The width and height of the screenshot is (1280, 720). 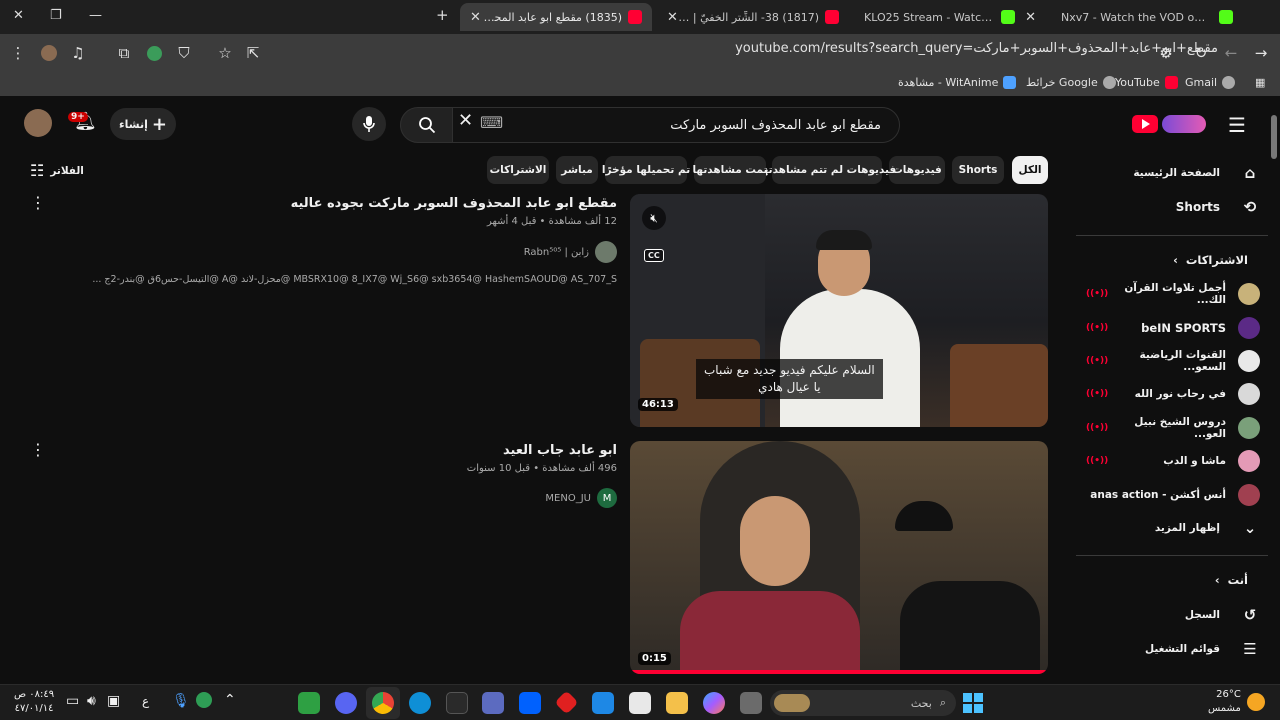 I want to click on sidebar-subscription: أجمل تلاوات القرآن الك... ((•)), so click(x=1178, y=294).